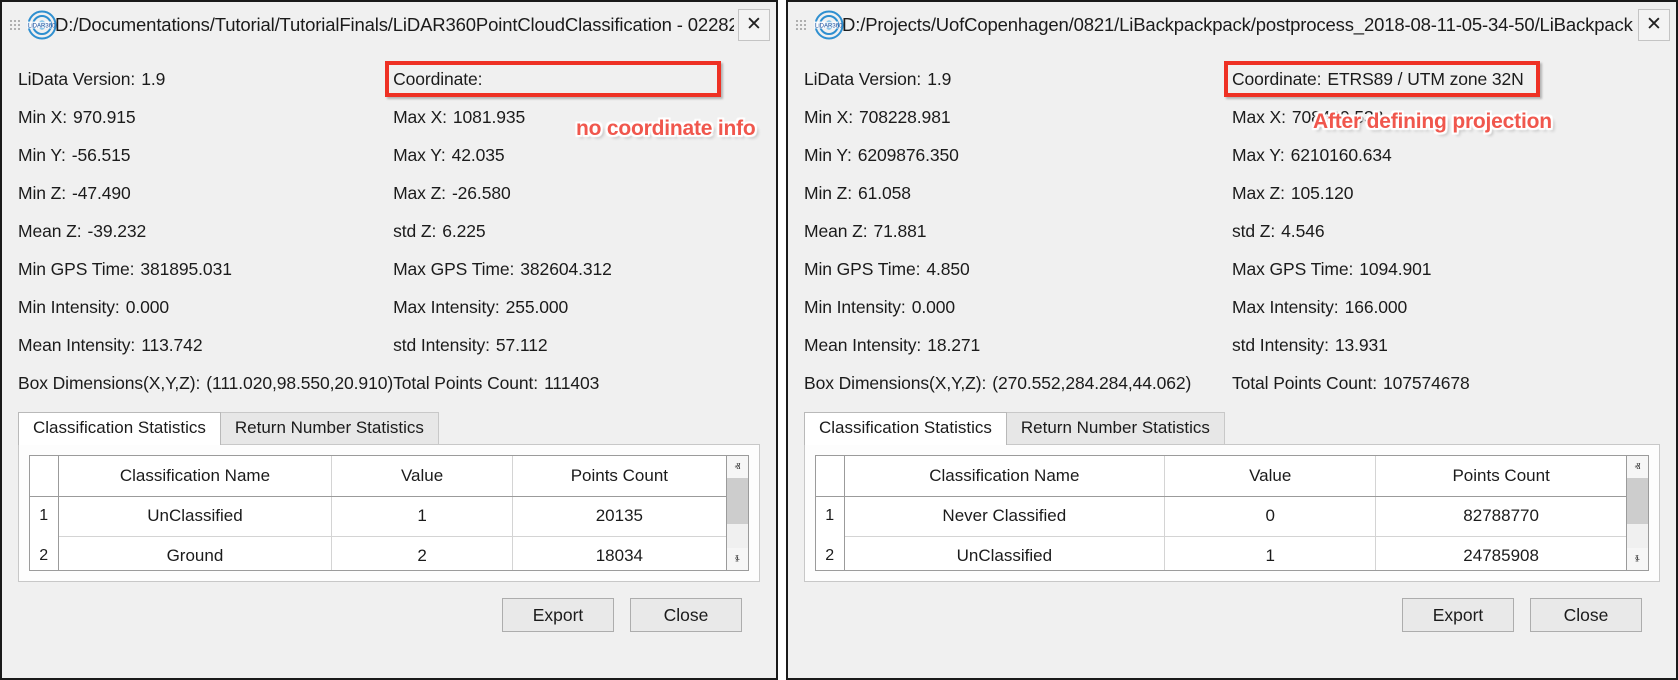 The image size is (1678, 680). Describe the element at coordinates (329, 428) in the screenshot. I see `tab-return-number-statistics-left: Return Number Statistics` at that location.